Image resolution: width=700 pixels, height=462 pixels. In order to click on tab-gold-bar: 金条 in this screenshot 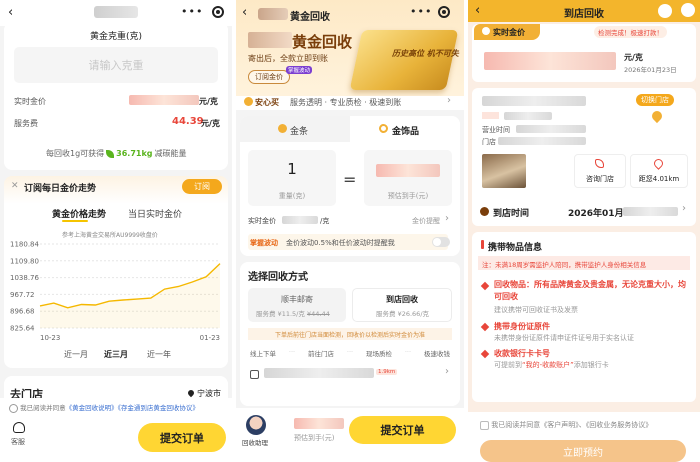, I will do `click(299, 130)`.